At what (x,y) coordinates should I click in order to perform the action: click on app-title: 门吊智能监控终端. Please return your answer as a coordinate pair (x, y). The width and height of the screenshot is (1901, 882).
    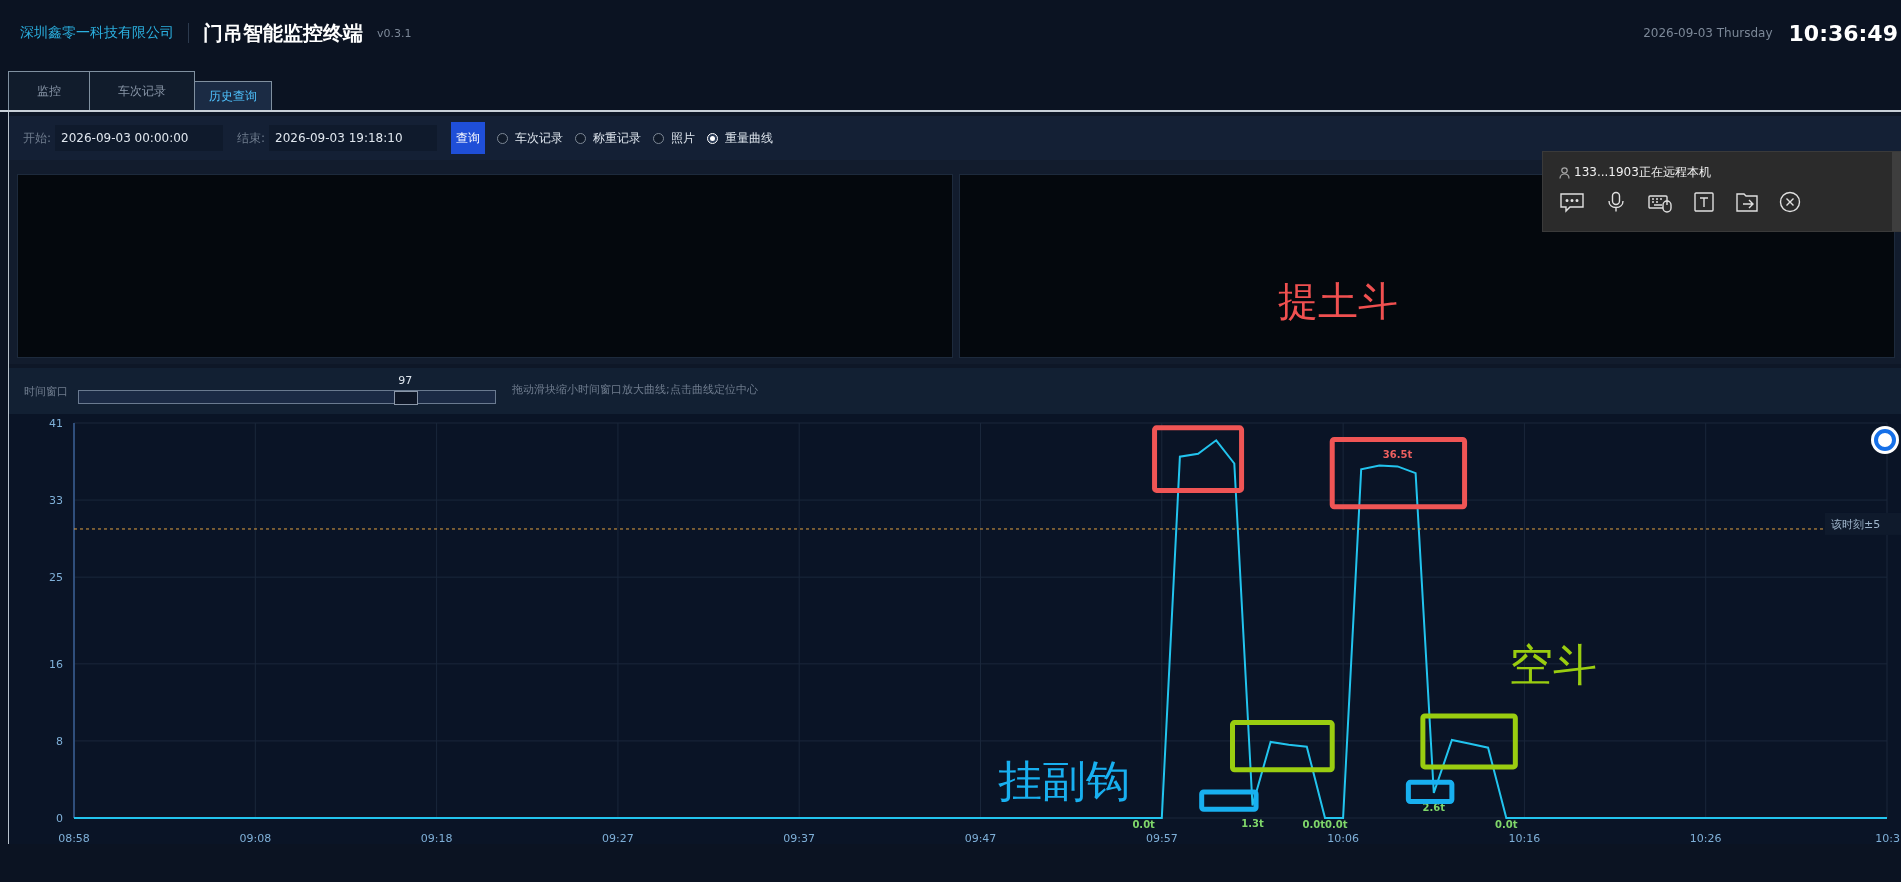
    Looking at the image, I should click on (283, 33).